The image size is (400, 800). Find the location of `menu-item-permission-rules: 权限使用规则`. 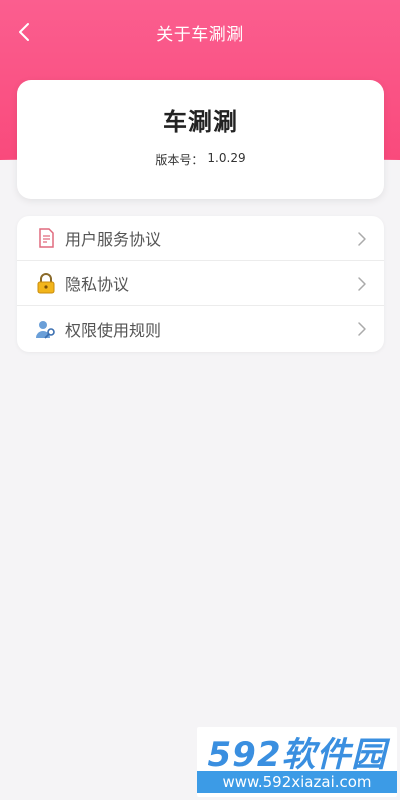

menu-item-permission-rules: 权限使用规则 is located at coordinates (200, 328).